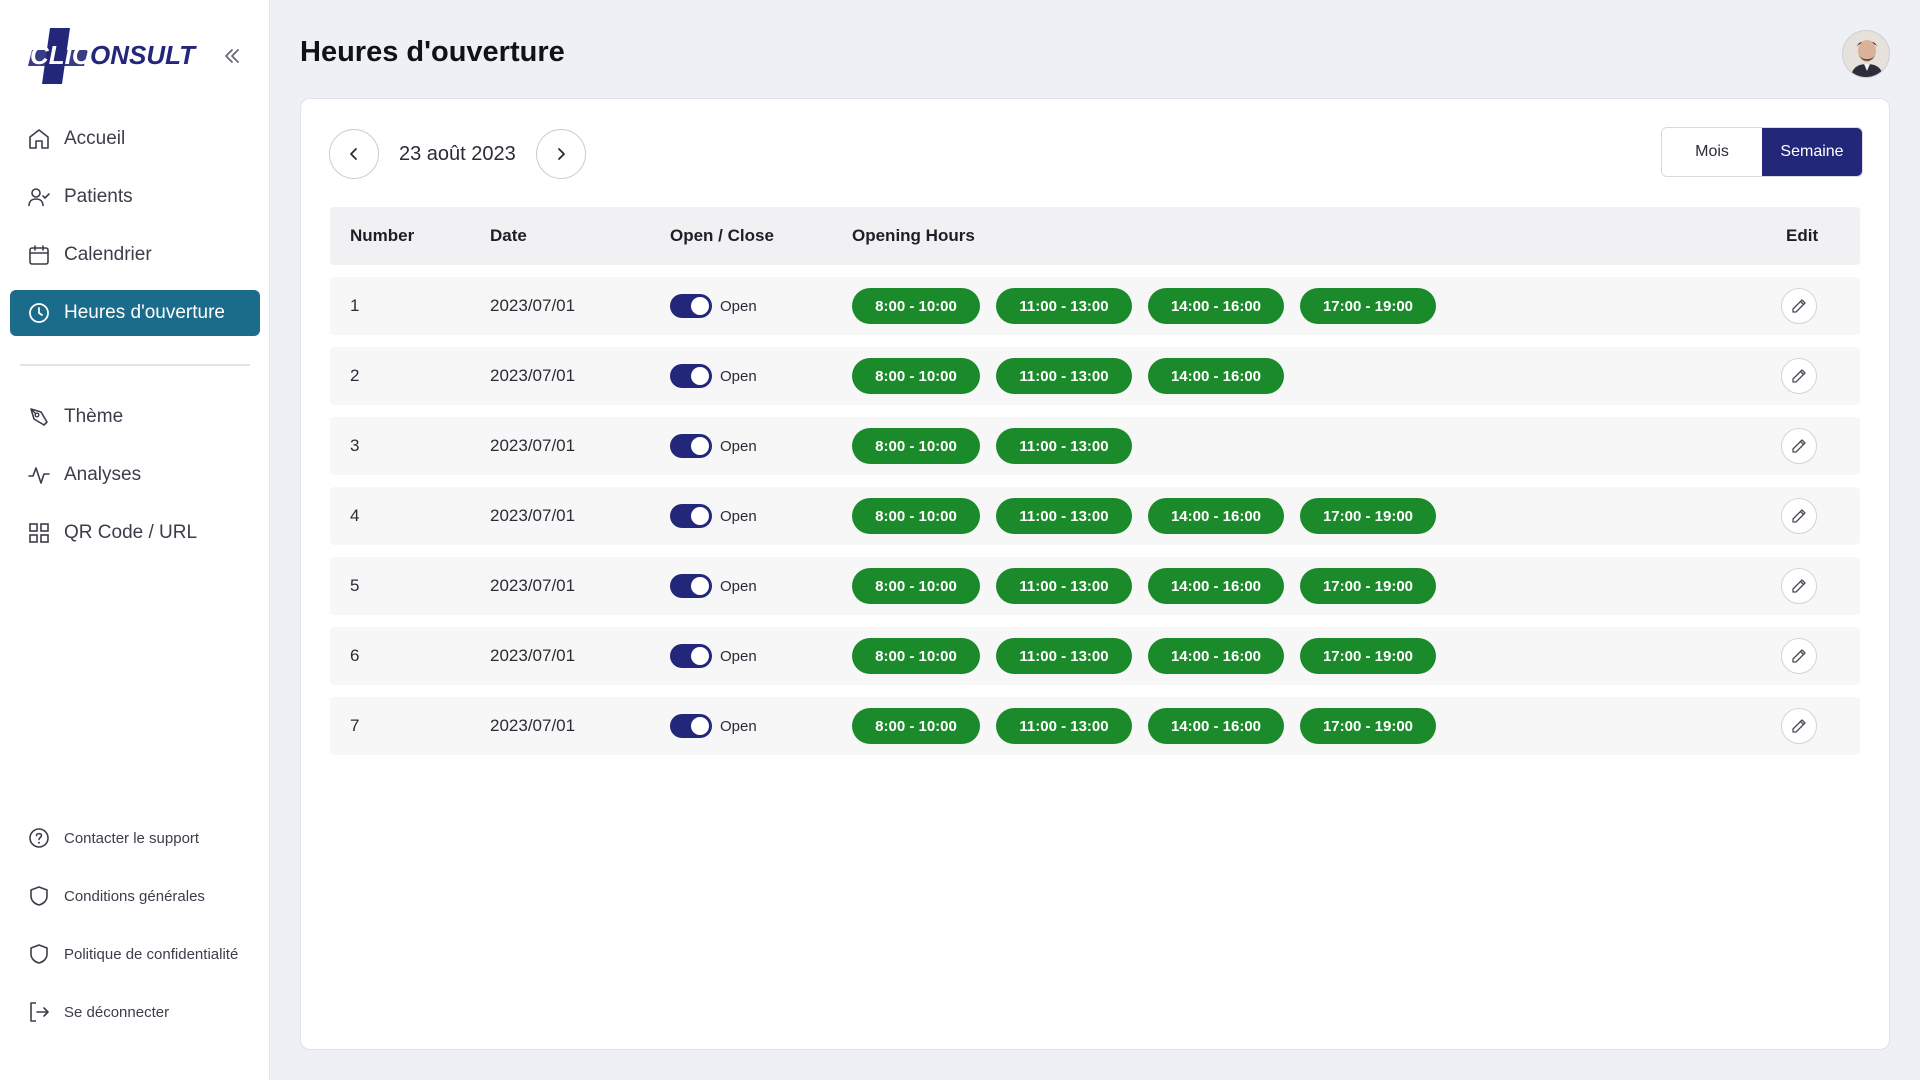  Describe the element at coordinates (151, 954) in the screenshot. I see `sidebar-item-label: Politique de confidentialité` at that location.